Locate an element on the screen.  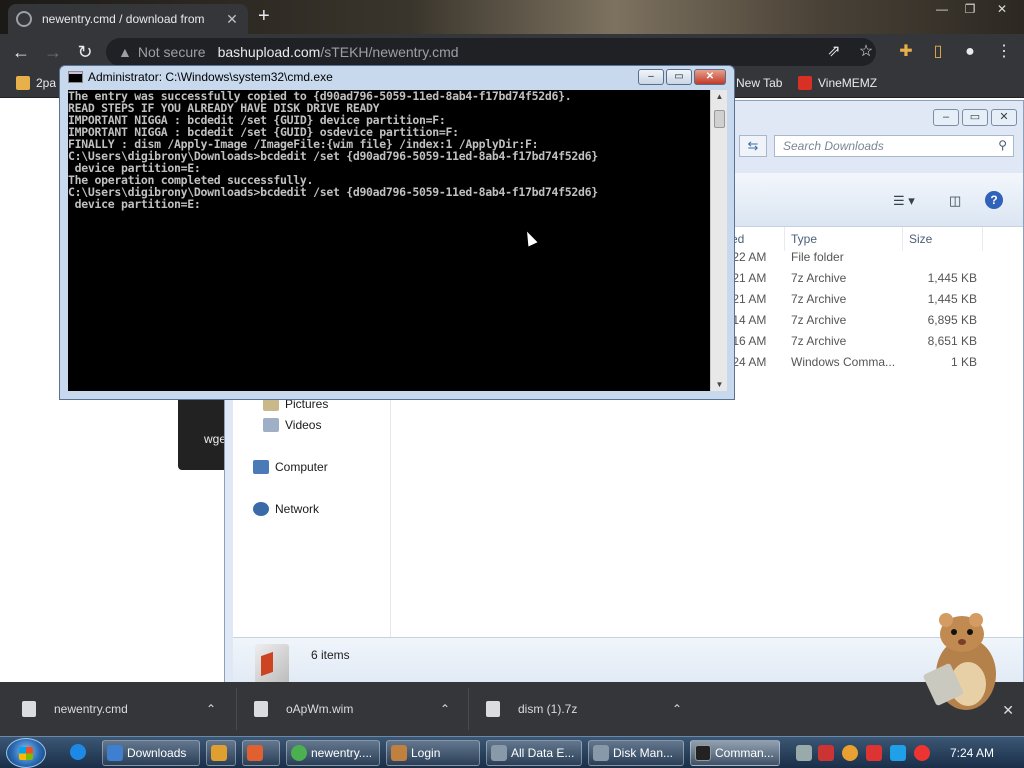
vertical-scrollbar: ▲ ▼ is located at coordinates (718, 240).